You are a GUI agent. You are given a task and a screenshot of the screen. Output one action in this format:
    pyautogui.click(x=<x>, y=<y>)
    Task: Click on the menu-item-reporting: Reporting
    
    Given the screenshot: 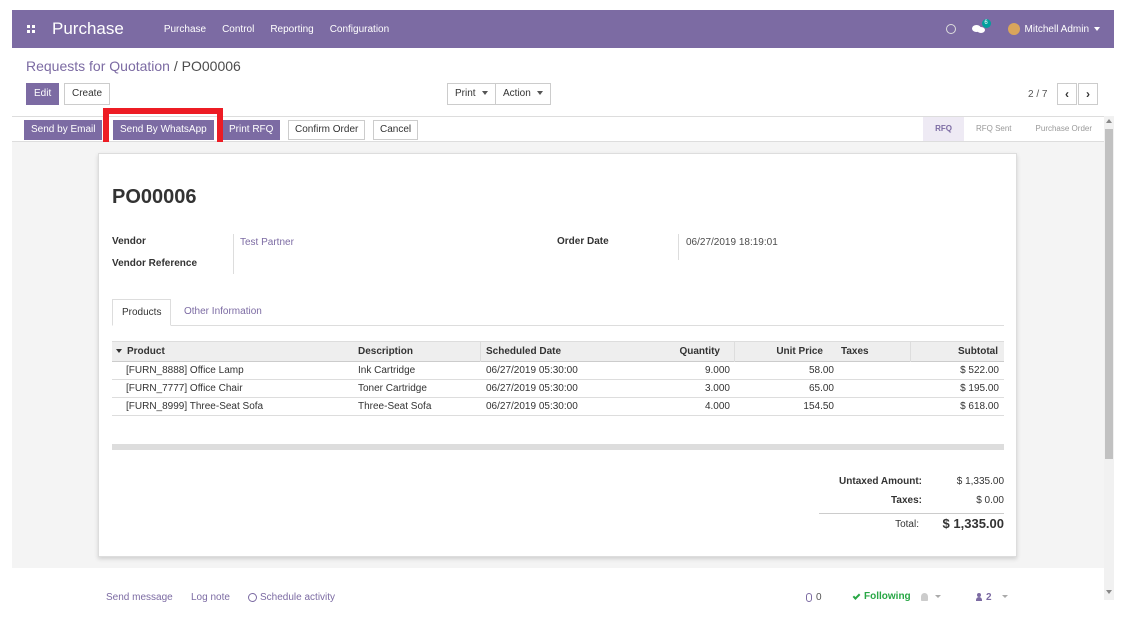 What is the action you would take?
    pyautogui.click(x=291, y=29)
    